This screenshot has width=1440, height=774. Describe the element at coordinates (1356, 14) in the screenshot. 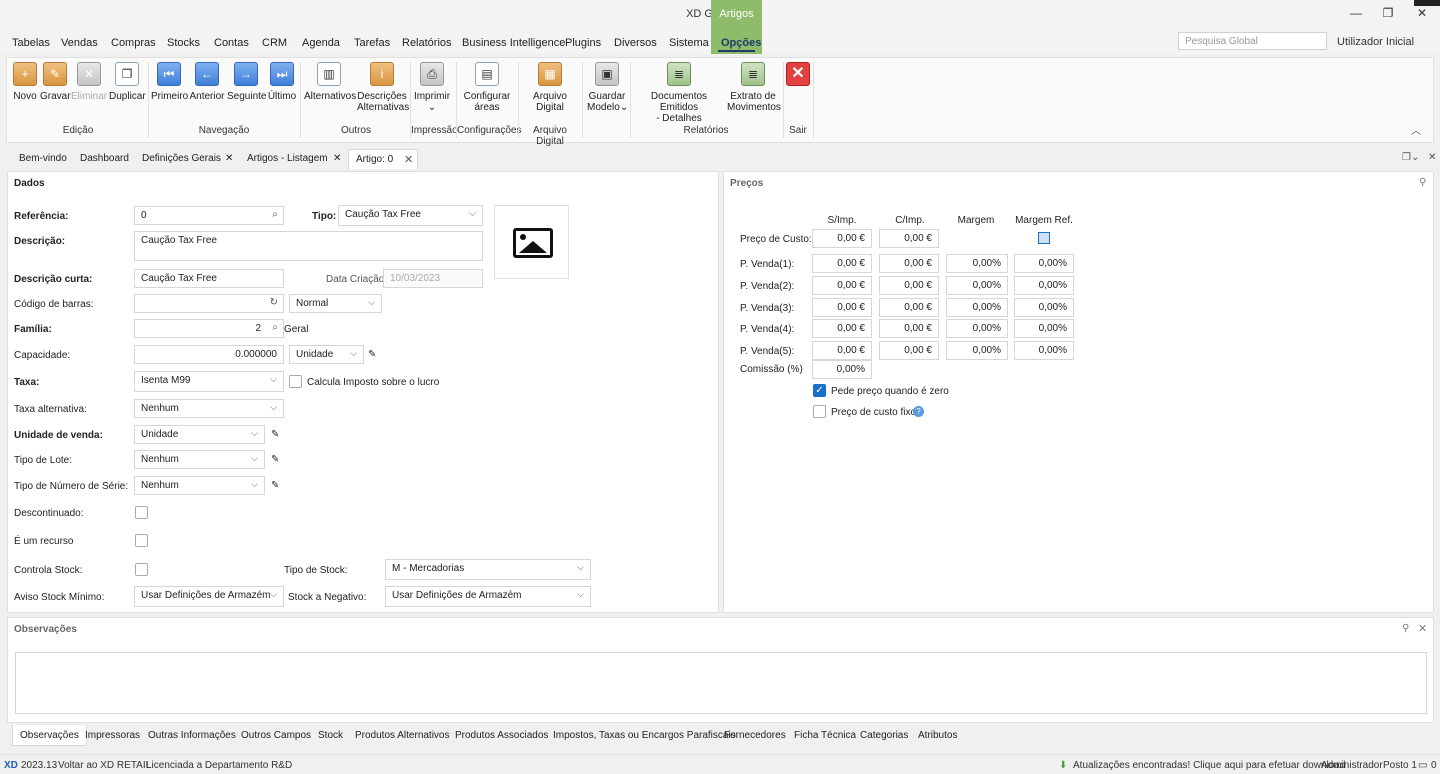

I see `minimize-button: —` at that location.